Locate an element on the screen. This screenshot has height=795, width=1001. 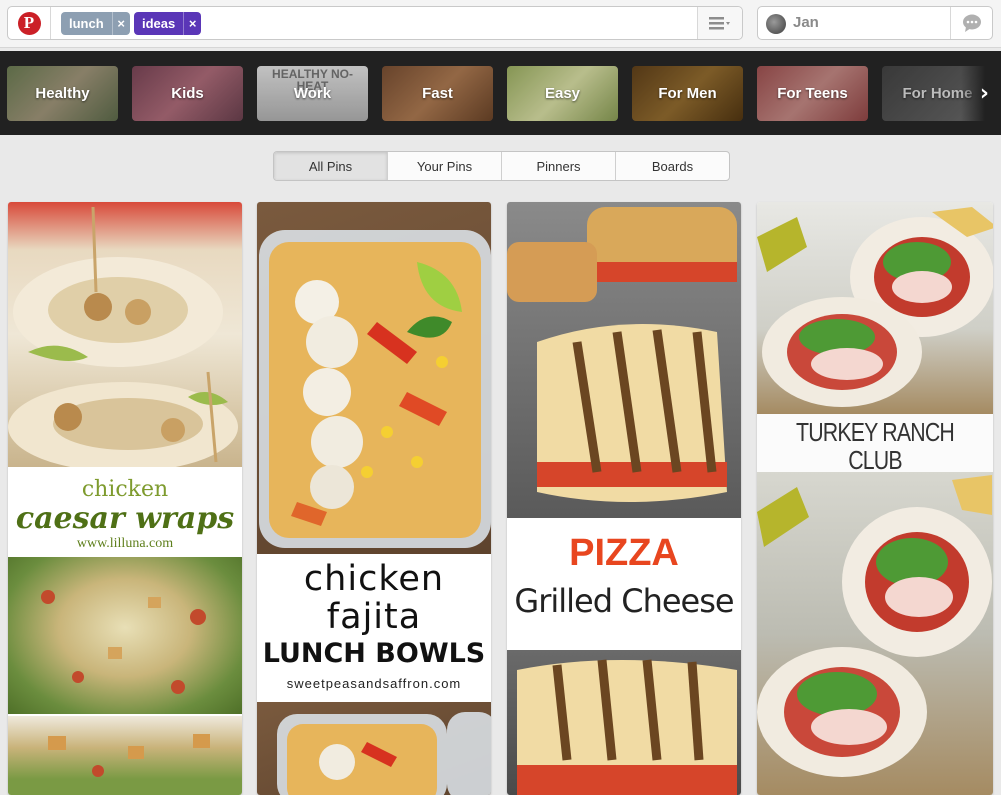
category-label: Easy is located at coordinates (562, 93).